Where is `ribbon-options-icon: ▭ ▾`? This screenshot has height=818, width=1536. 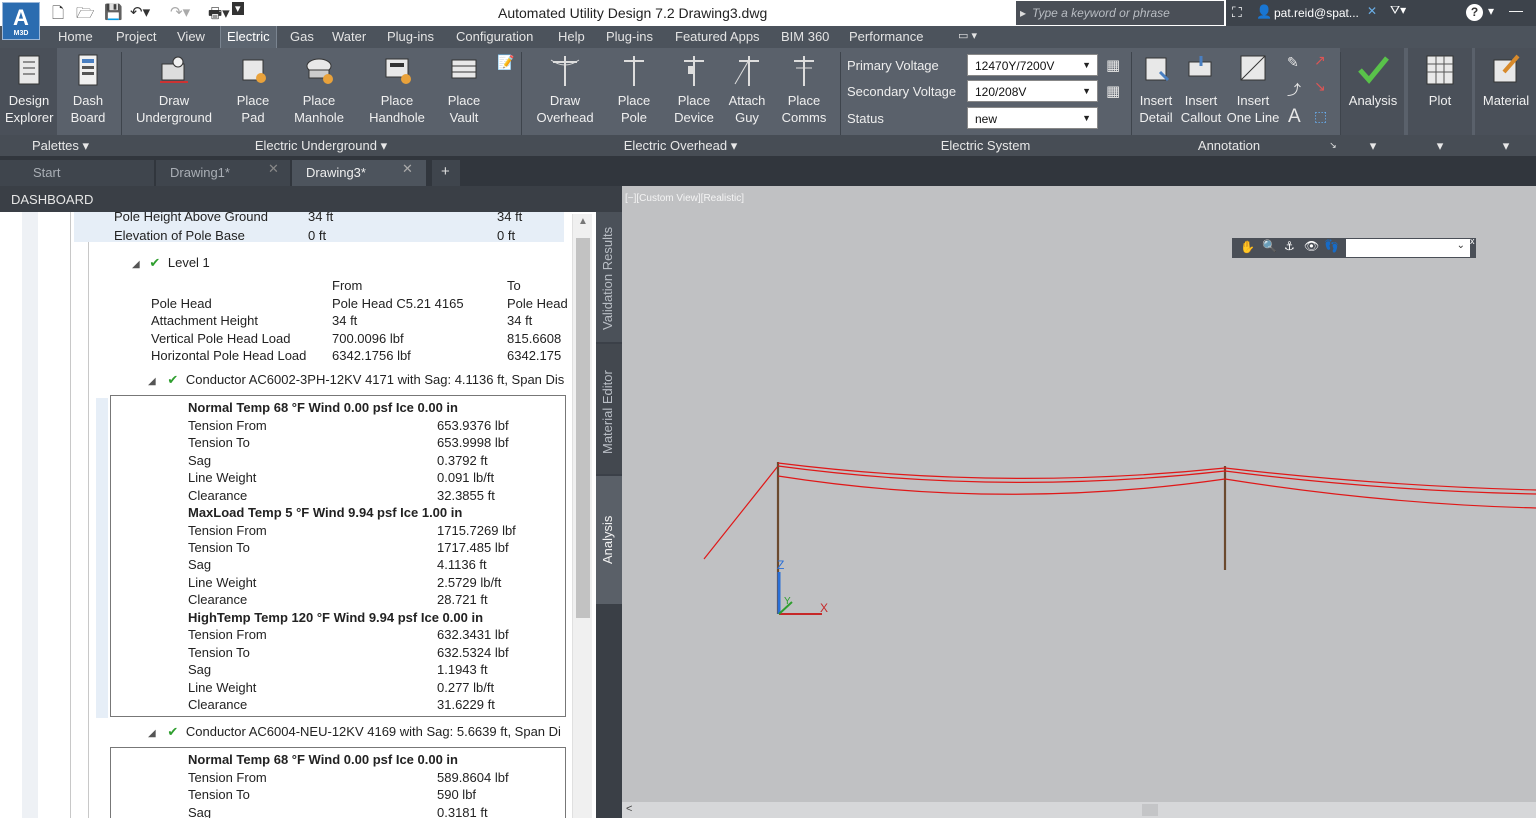 ribbon-options-icon: ▭ ▾ is located at coordinates (967, 35).